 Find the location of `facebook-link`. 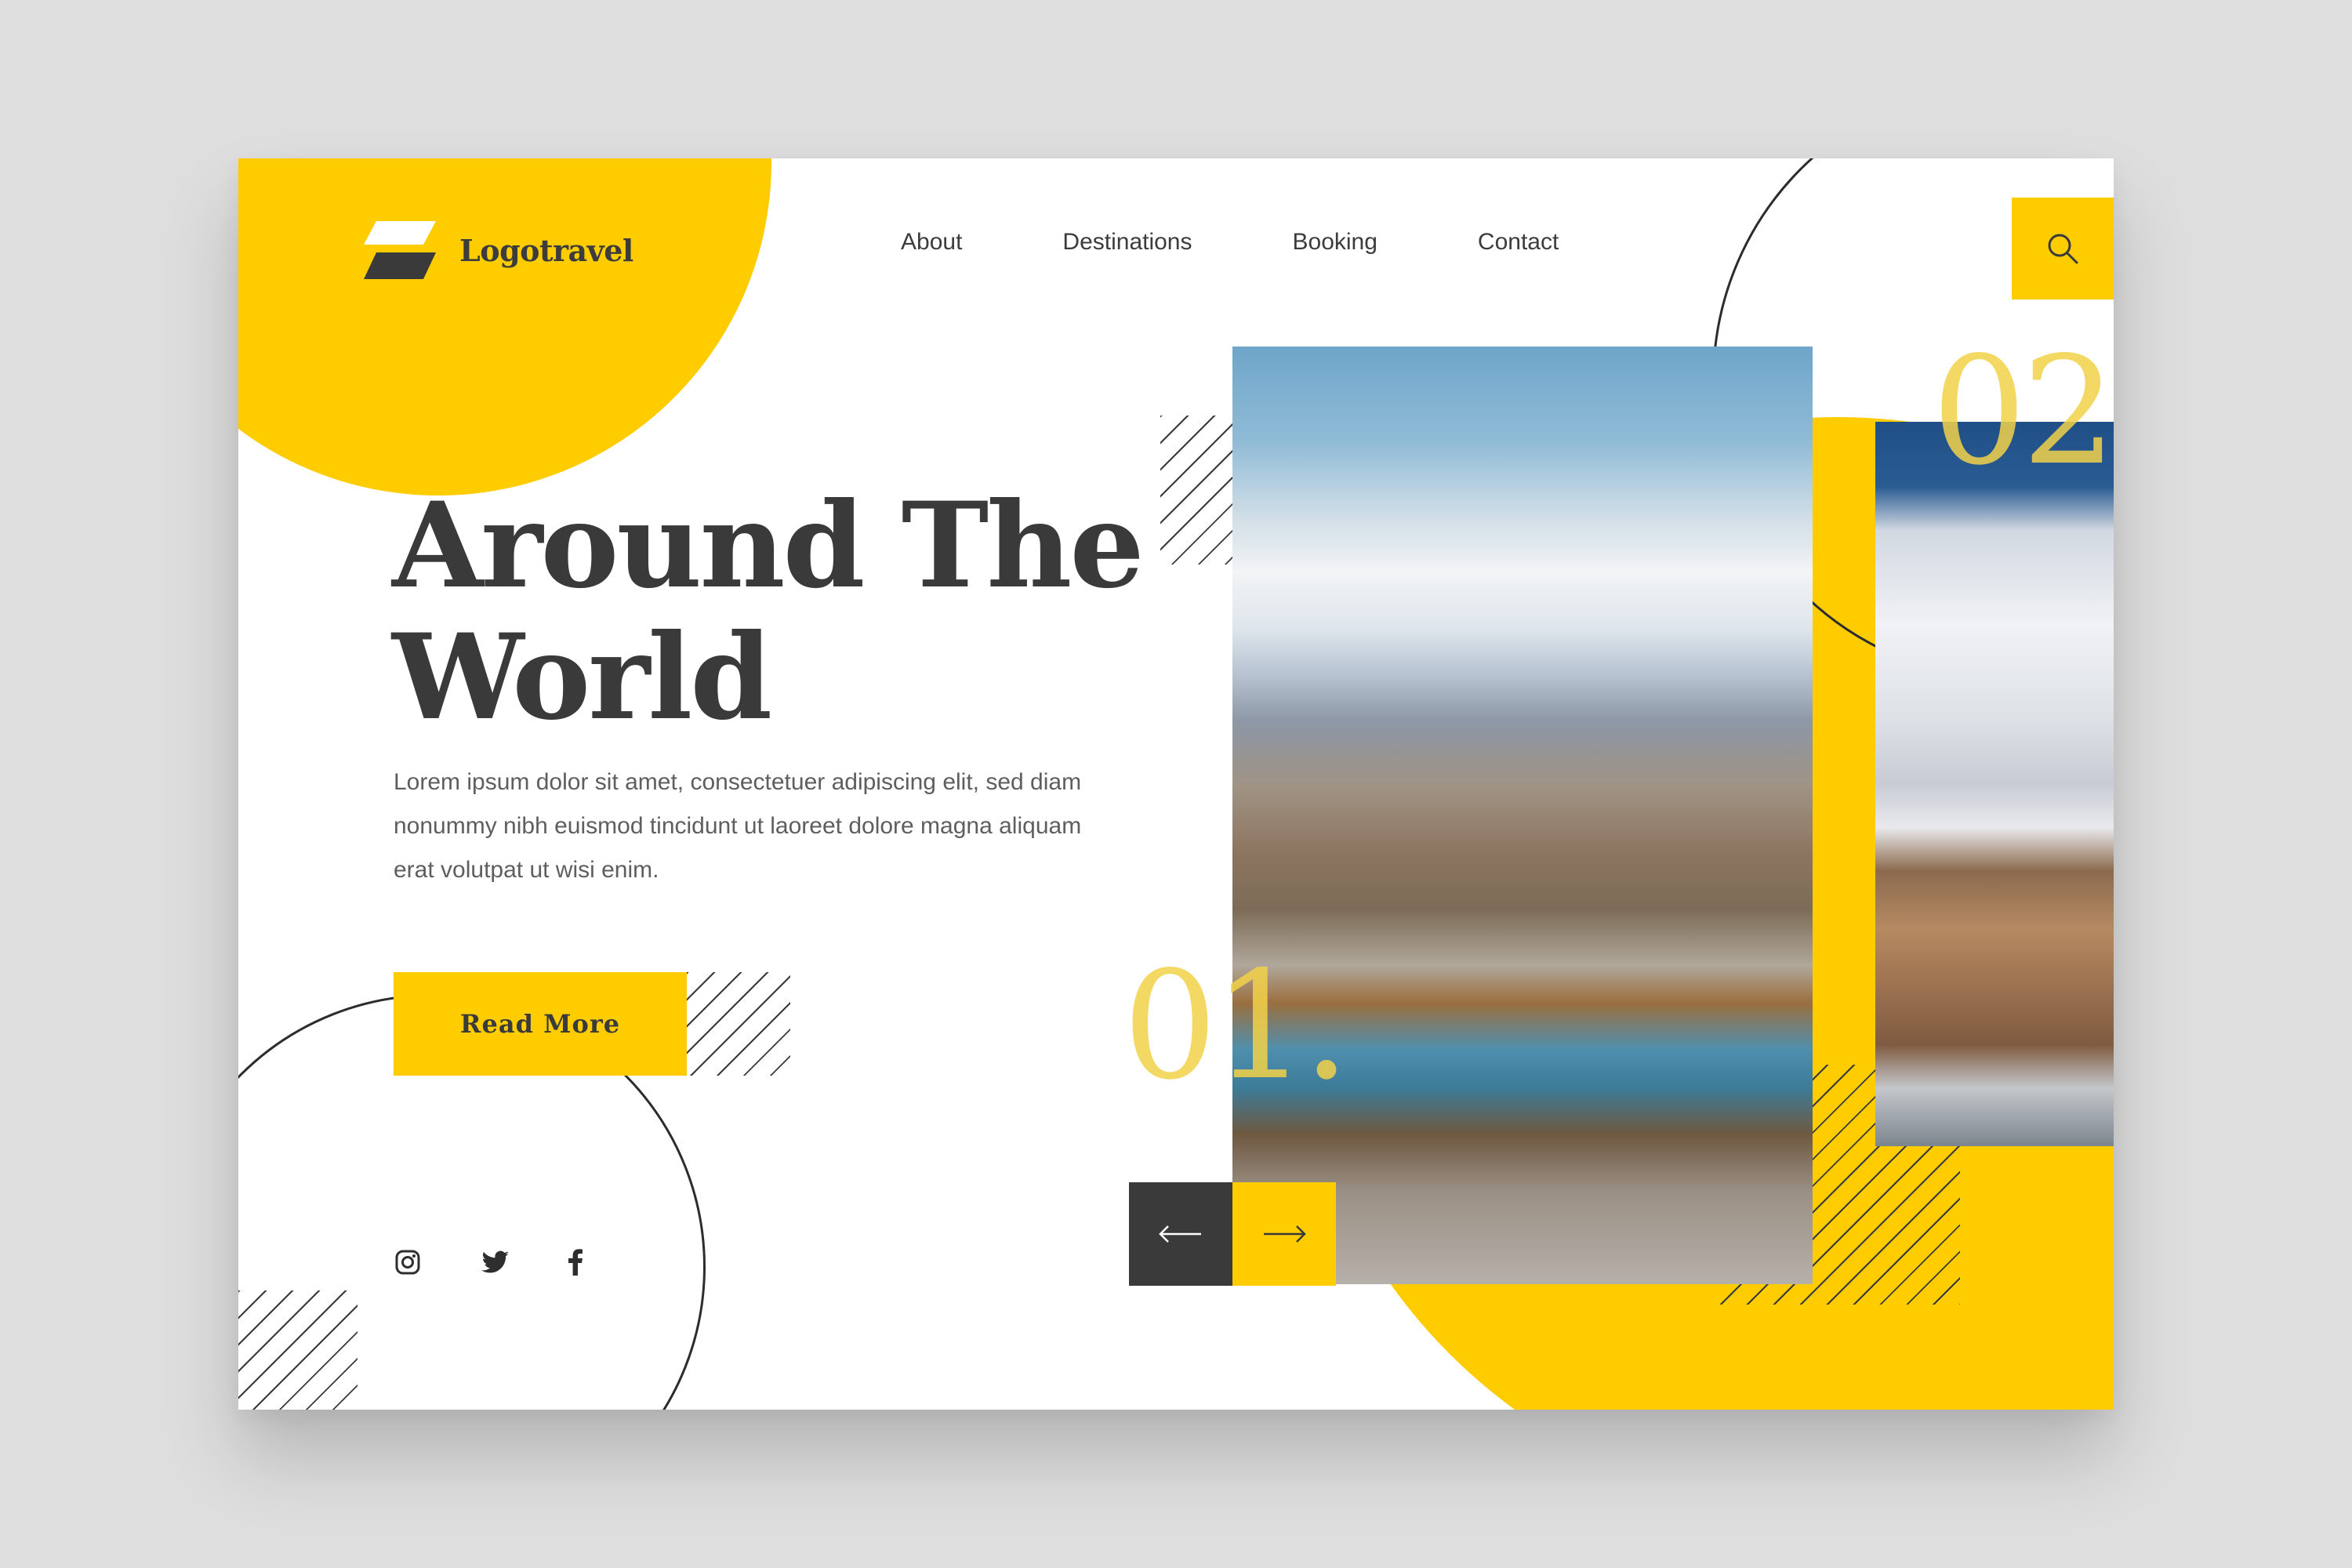

facebook-link is located at coordinates (575, 1262).